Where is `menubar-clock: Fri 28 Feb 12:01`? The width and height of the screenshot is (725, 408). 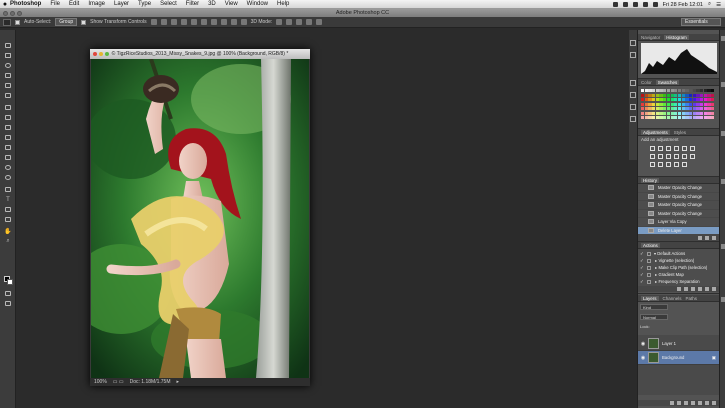
menubar-clock: Fri 28 Feb 12:01 is located at coordinates (683, 5).